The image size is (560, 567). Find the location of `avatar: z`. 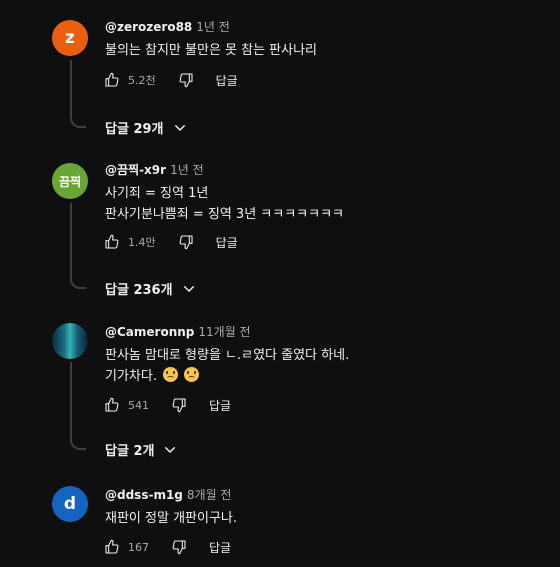

avatar: z is located at coordinates (70, 38).